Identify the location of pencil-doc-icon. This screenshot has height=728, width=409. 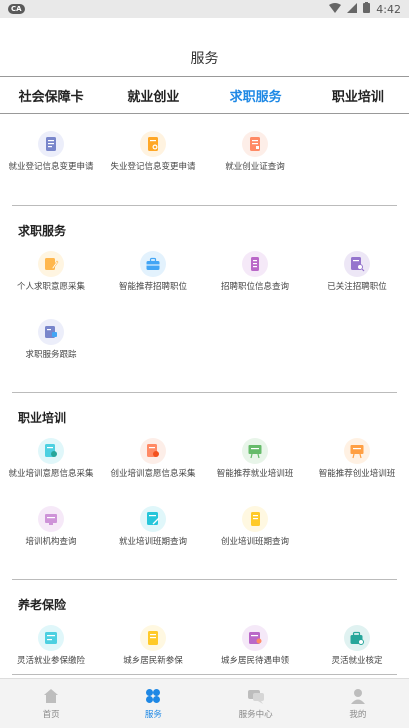
(51, 264).